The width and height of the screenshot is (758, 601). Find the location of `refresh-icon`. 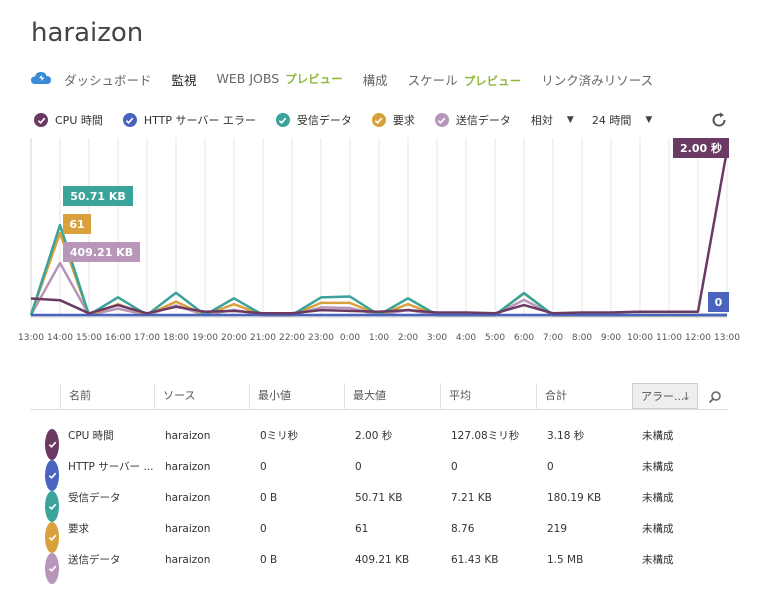

refresh-icon is located at coordinates (719, 120).